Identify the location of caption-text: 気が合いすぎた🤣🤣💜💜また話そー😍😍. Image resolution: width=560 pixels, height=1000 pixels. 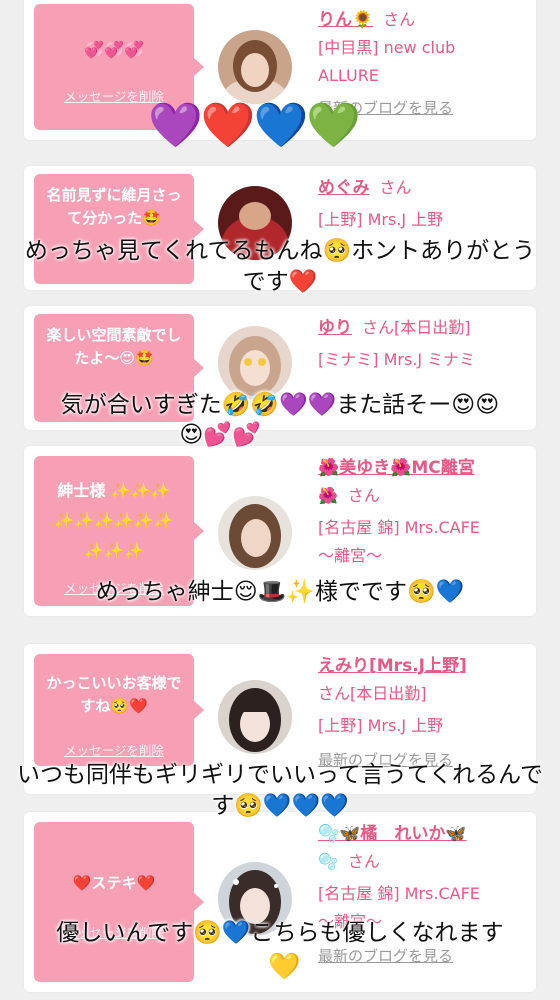
(280, 405).